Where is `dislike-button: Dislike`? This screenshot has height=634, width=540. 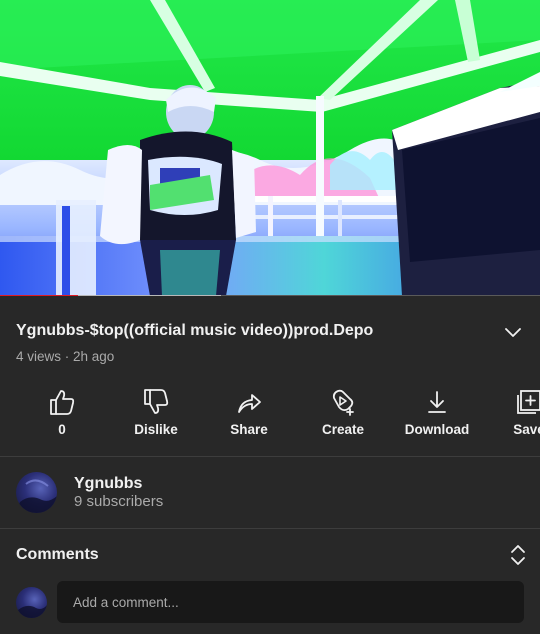
dislike-button: Dislike is located at coordinates (156, 414).